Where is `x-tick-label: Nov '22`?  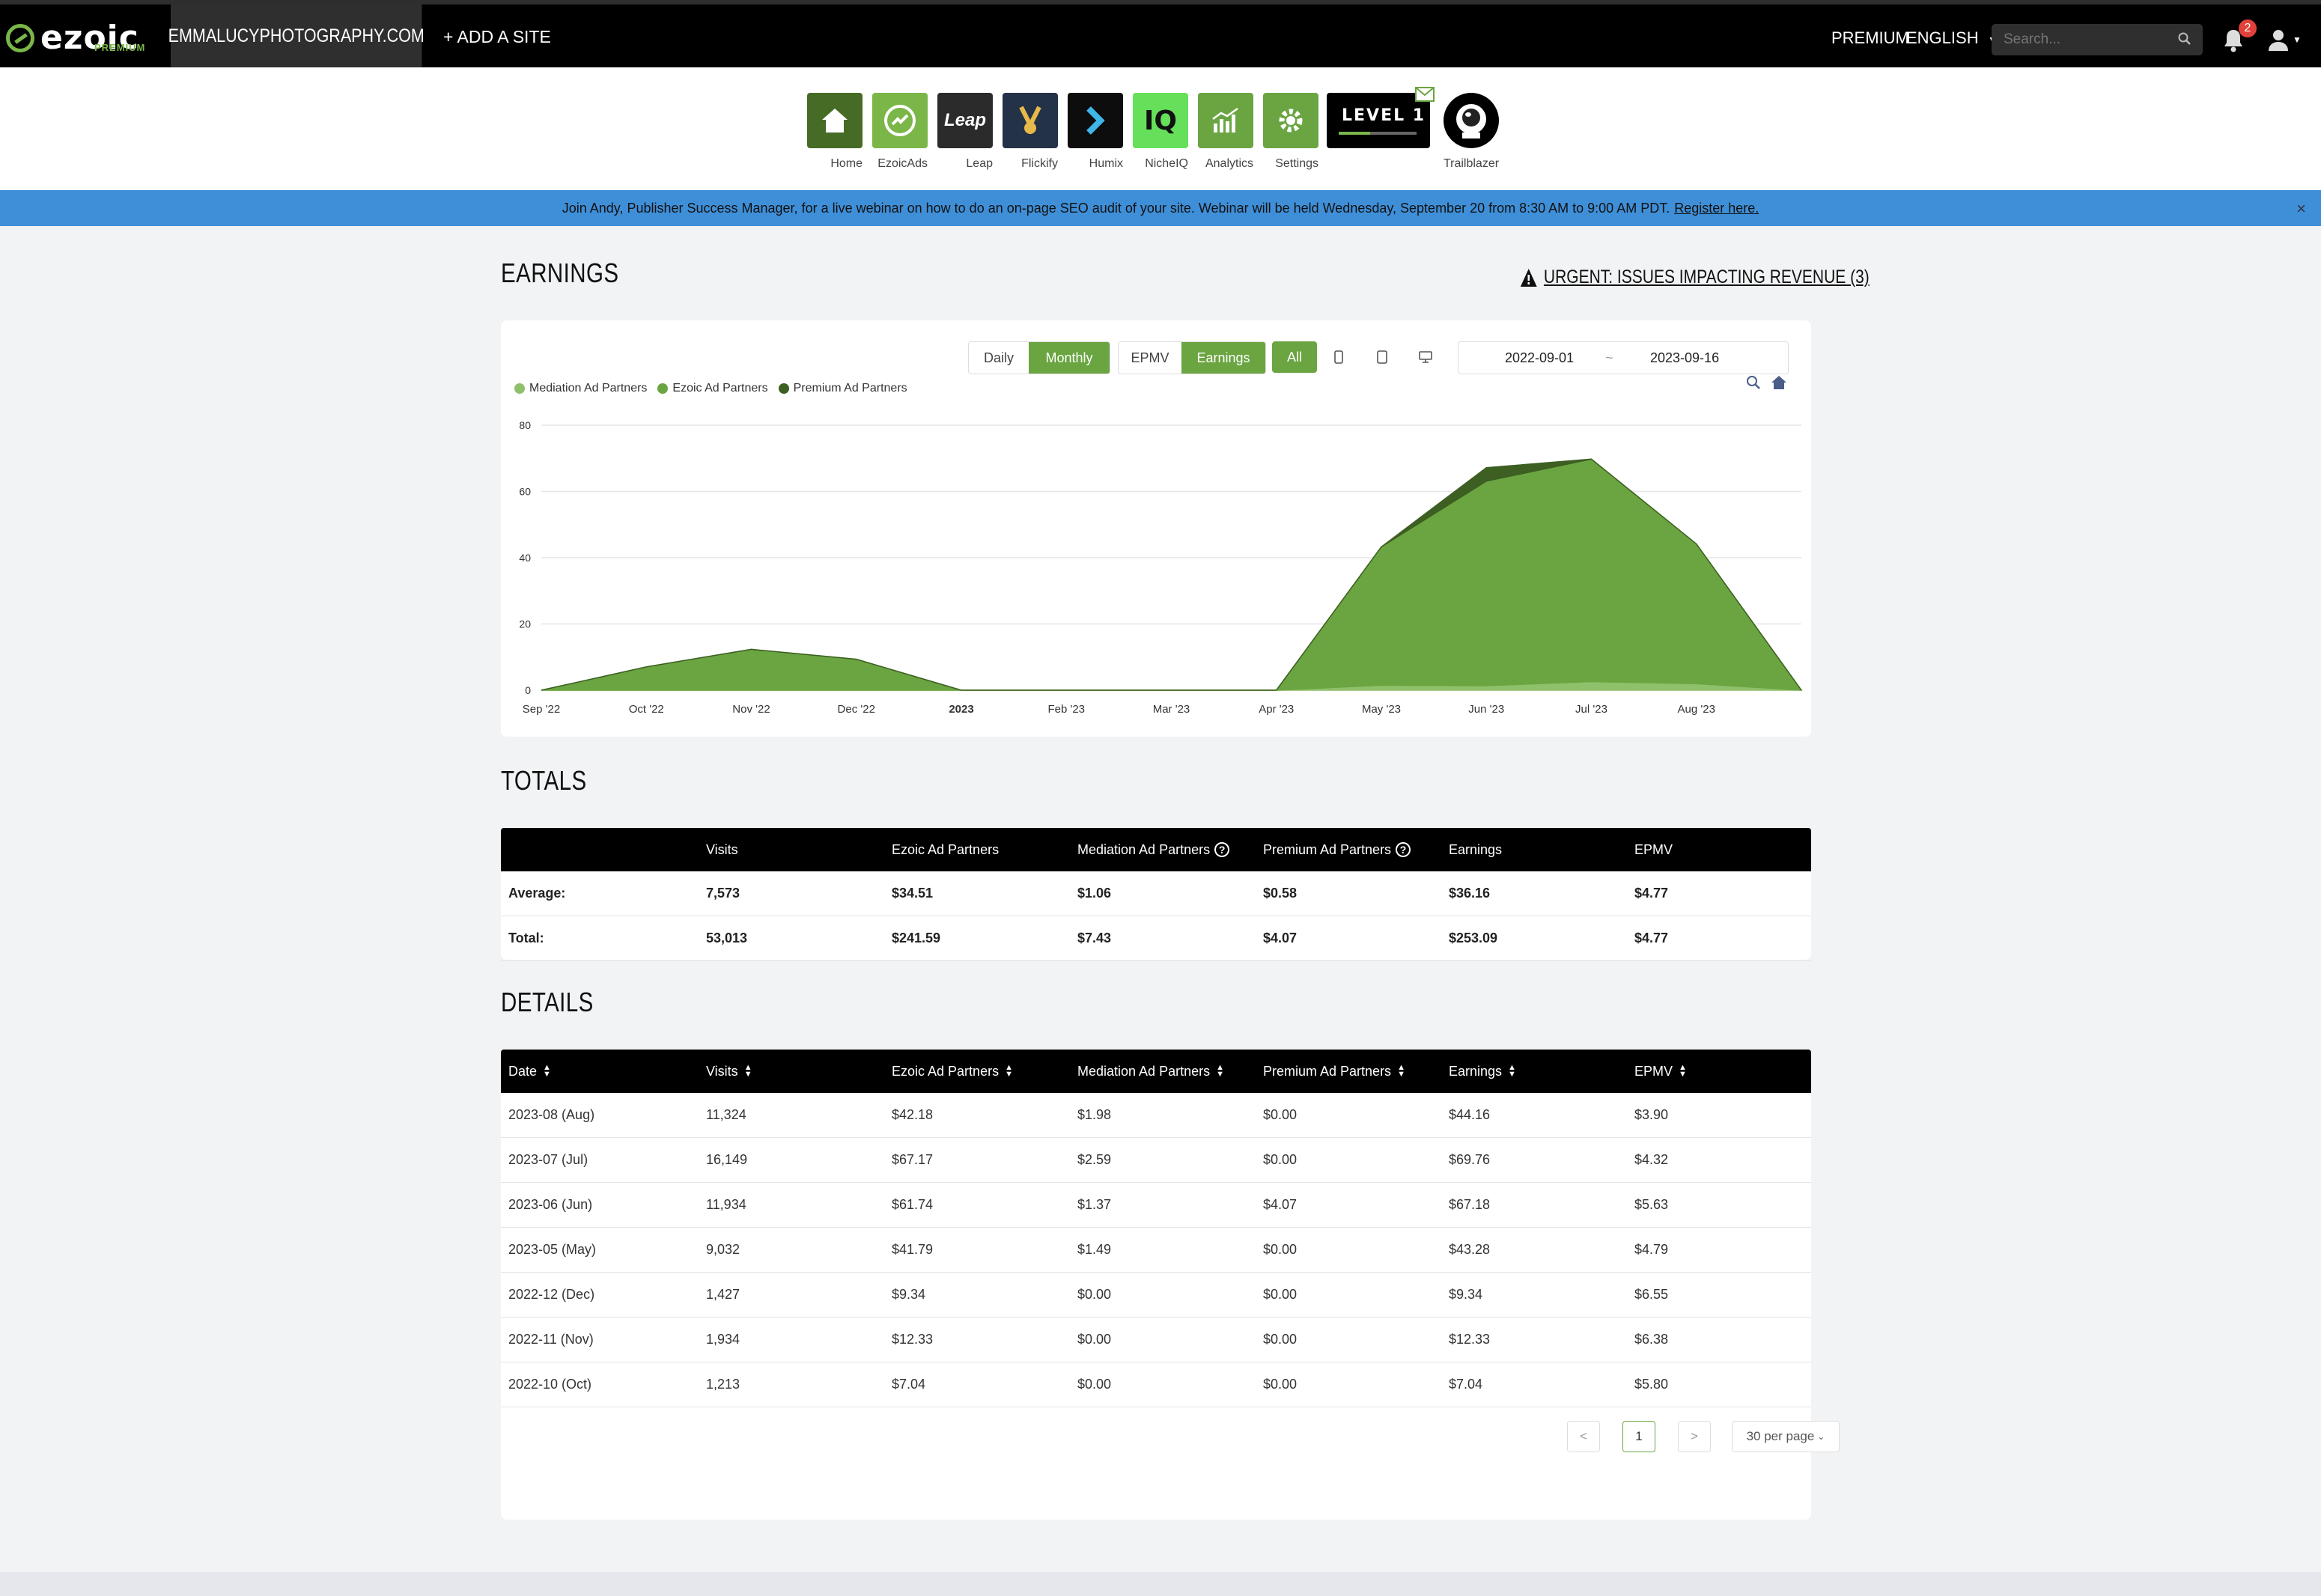
x-tick-label: Nov '22 is located at coordinates (751, 709).